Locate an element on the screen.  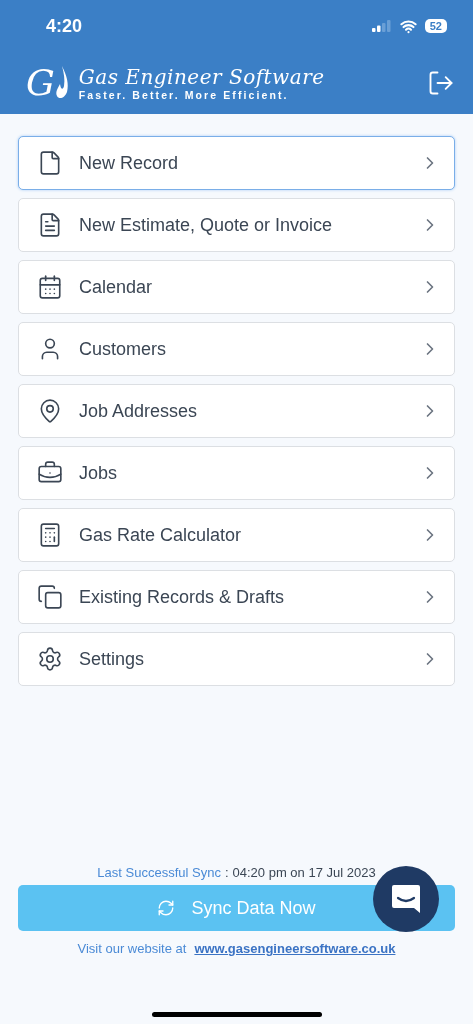
battery-level: 52 is located at coordinates (435, 26).